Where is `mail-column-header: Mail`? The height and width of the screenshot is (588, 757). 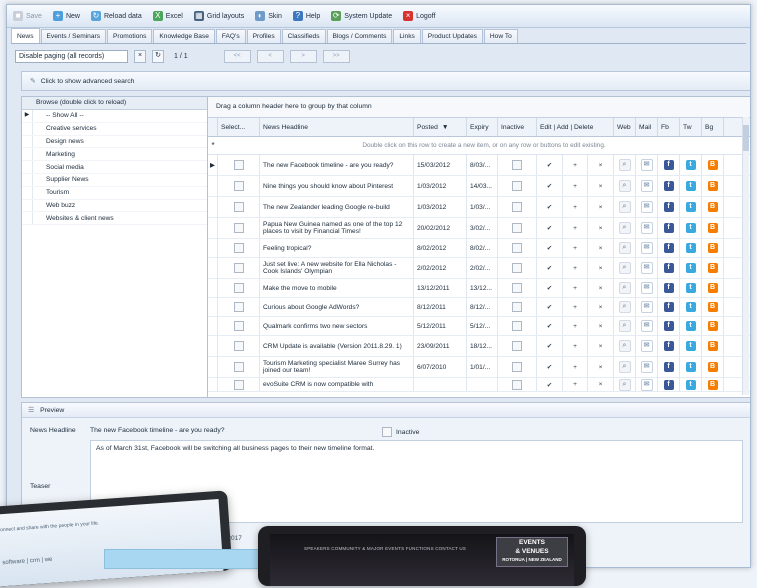
mail-column-header: Mail is located at coordinates (647, 127).